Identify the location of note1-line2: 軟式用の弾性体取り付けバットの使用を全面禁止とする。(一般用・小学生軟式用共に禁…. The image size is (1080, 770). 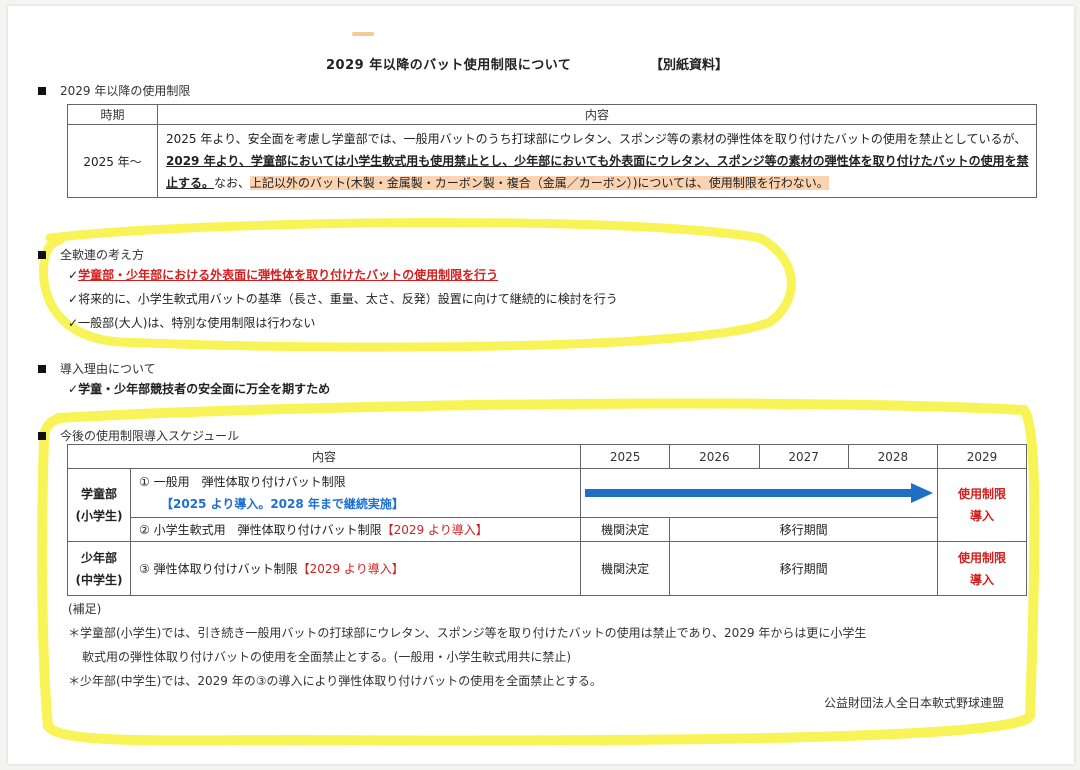
(327, 657).